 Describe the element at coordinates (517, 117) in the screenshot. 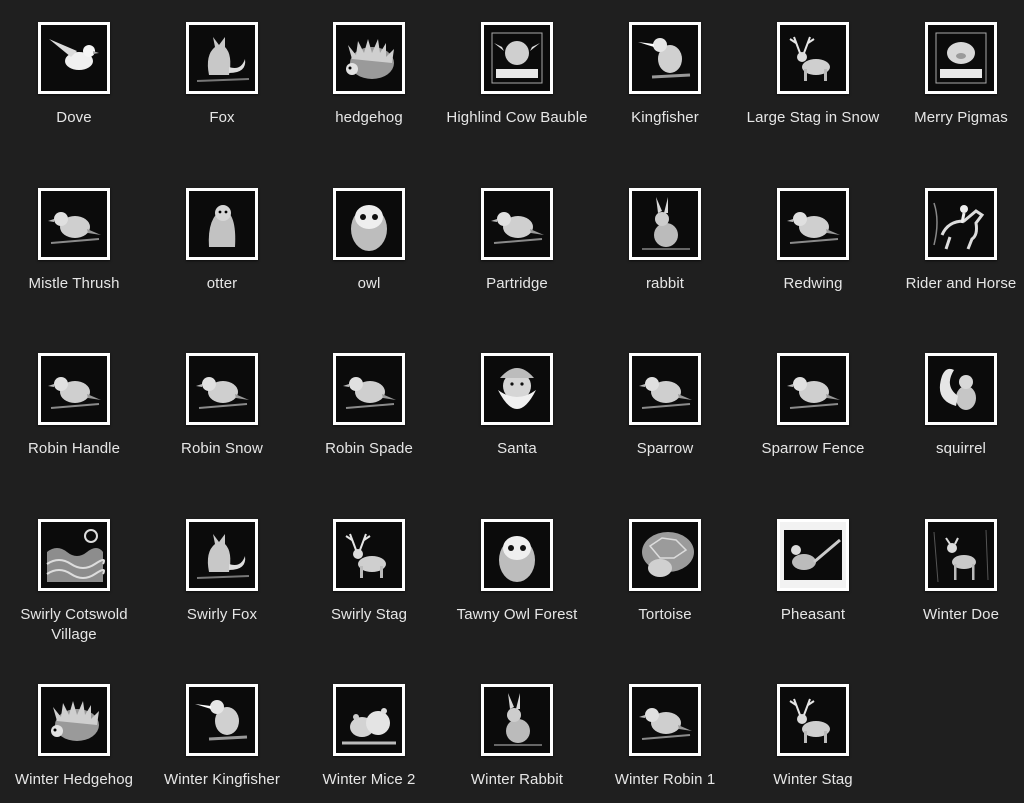

I see `thumbnail-label: Highlind Cow Bauble` at that location.